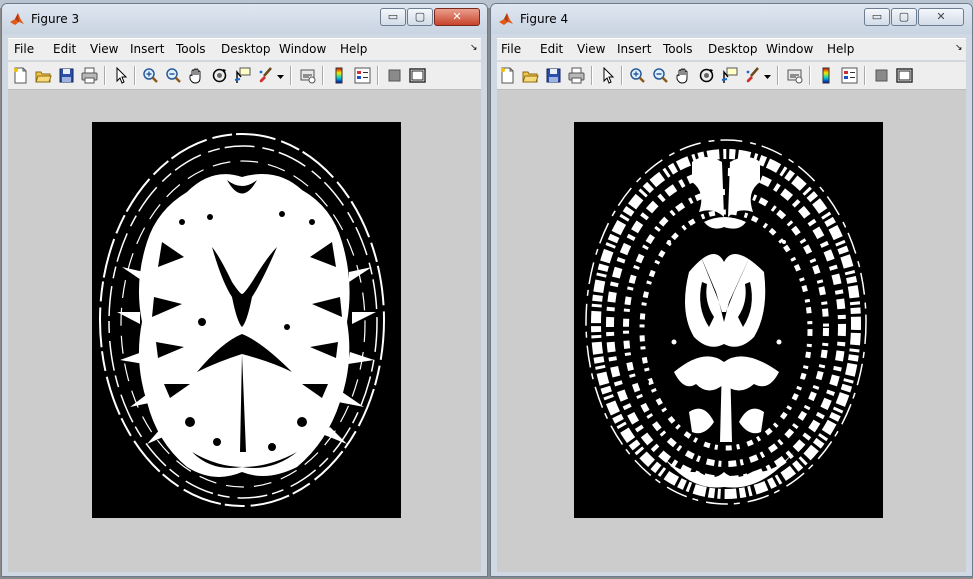  What do you see at coordinates (55, 19) in the screenshot?
I see `window-title: Figure 3` at bounding box center [55, 19].